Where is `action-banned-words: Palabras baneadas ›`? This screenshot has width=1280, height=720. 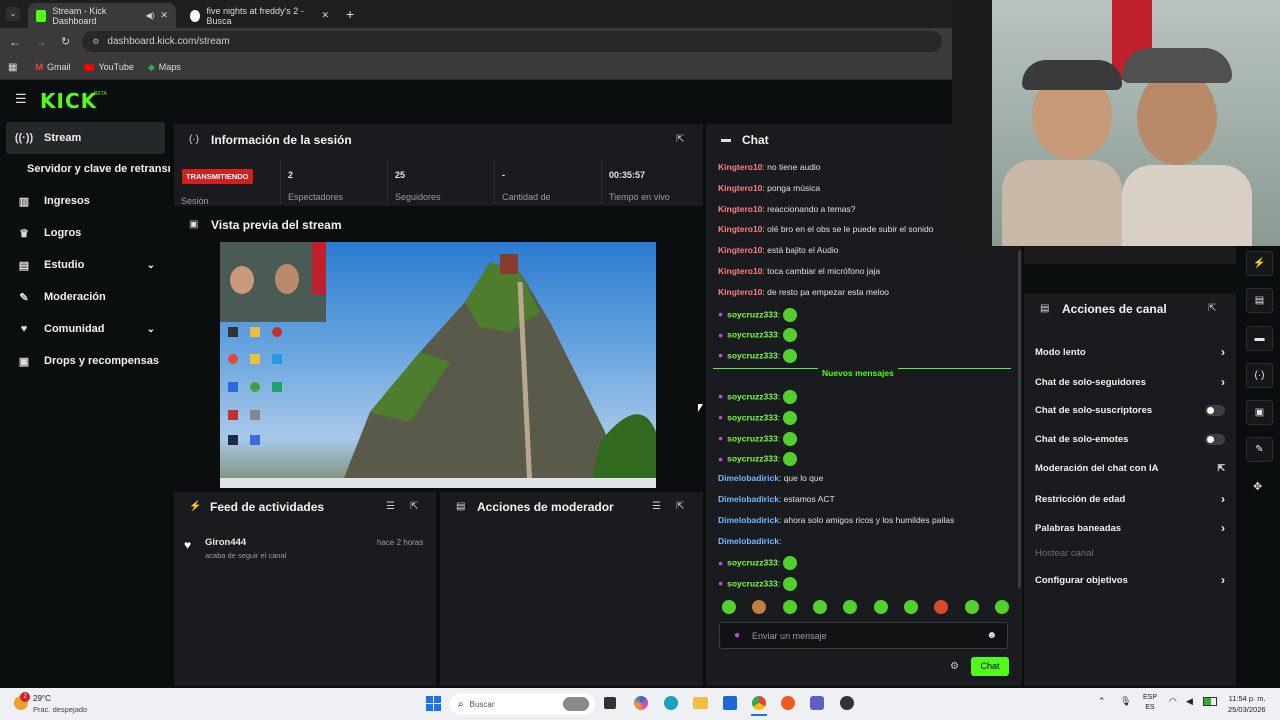
action-banned-words: Palabras baneadas › is located at coordinates (1130, 528).